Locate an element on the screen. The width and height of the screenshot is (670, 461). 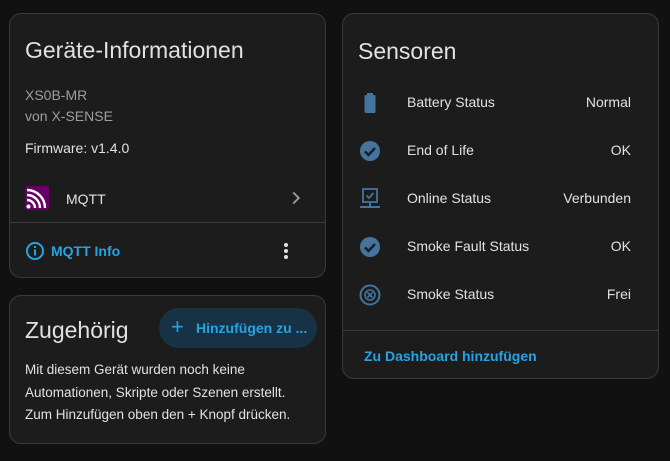
mqtt-info-link: MQTT Info is located at coordinates (85, 251).